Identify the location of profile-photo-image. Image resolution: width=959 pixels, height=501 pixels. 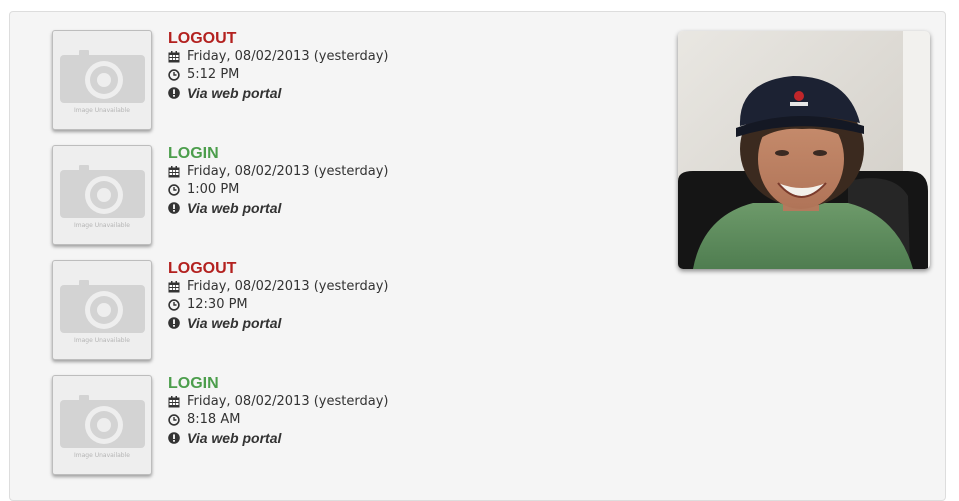
(804, 150).